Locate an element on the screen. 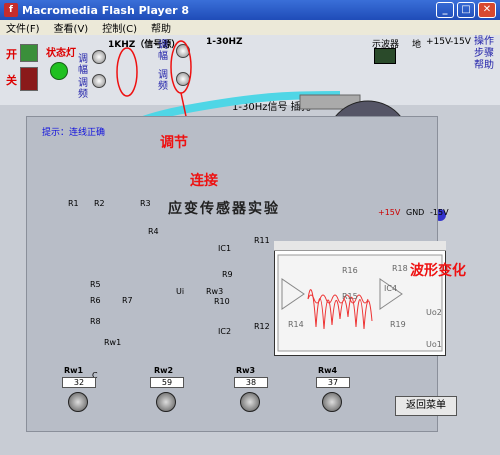  pot1-value: 32 is located at coordinates (79, 382).